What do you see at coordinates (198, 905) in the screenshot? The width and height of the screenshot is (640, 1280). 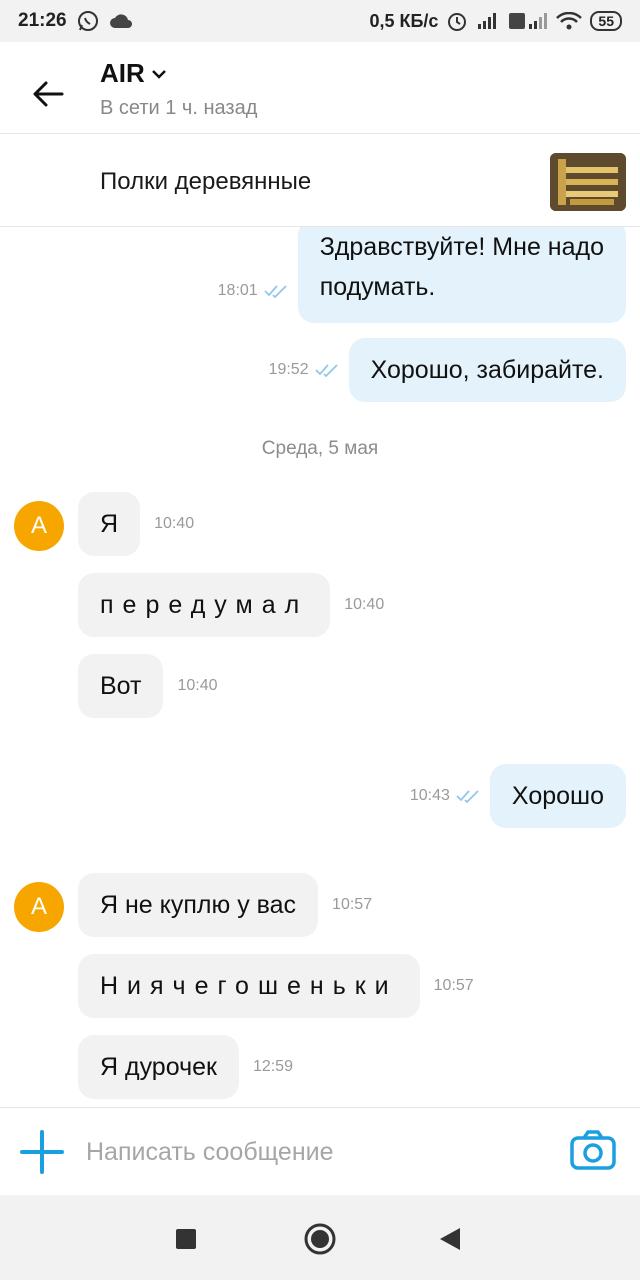 I see `message-text: Я не куплю у вас` at bounding box center [198, 905].